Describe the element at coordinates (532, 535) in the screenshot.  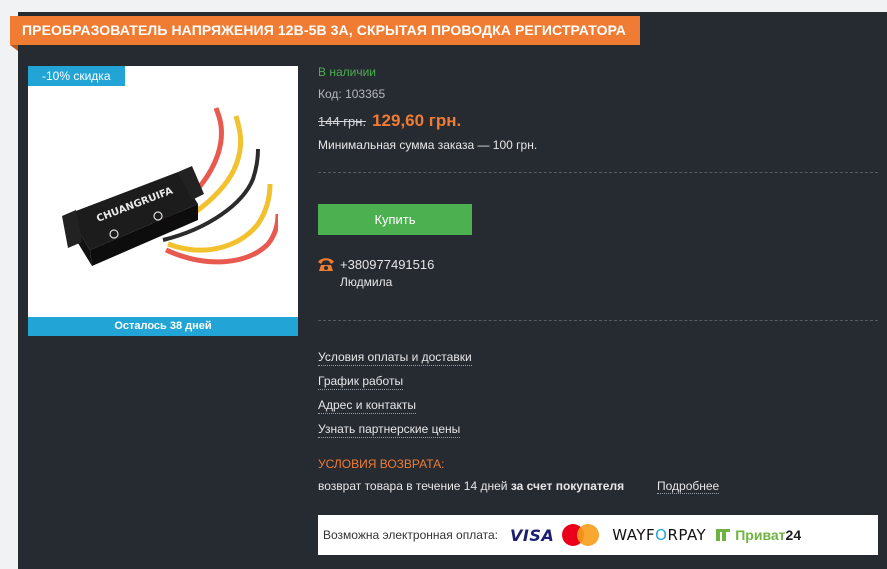
I see `visa-logo: VISA` at that location.